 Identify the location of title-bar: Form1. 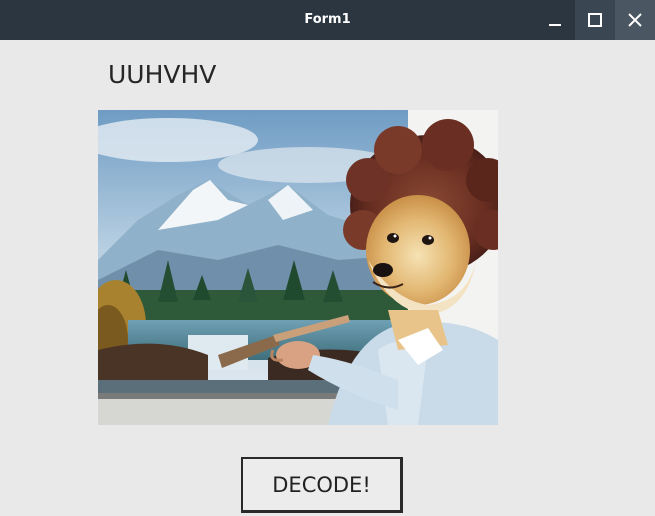
(327, 20).